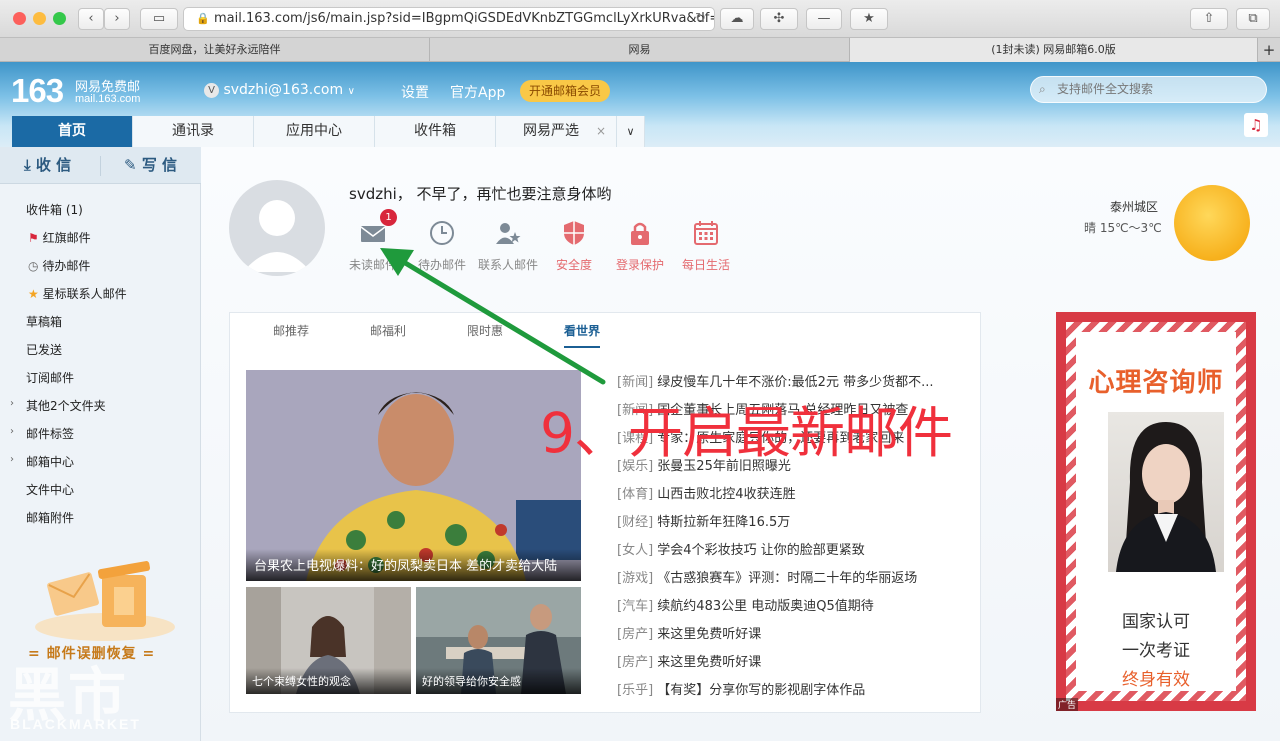  I want to click on annotation-arrow, so click(493, 316).